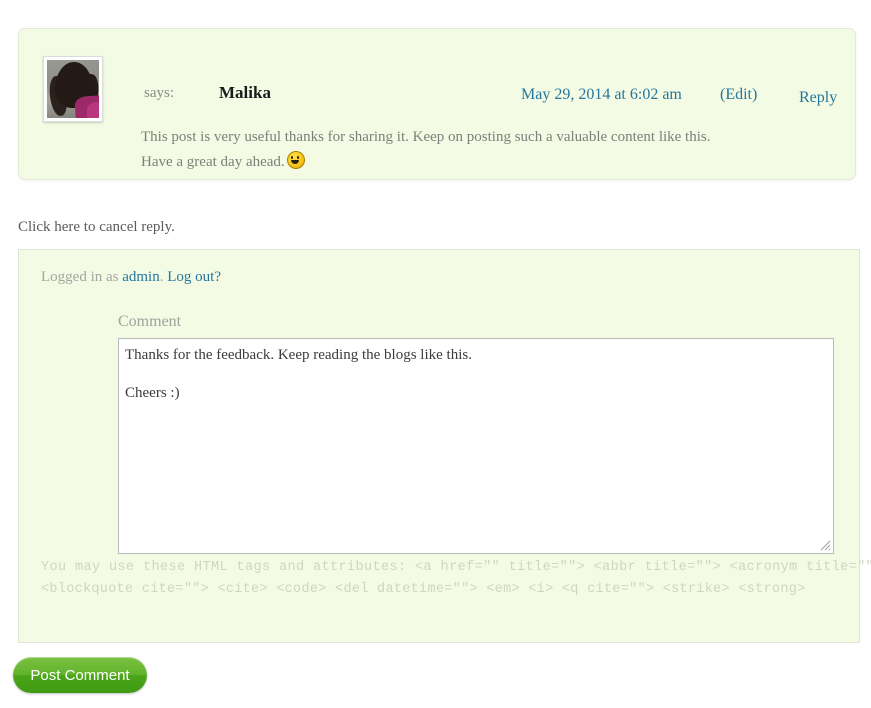  What do you see at coordinates (213, 162) in the screenshot?
I see `comment-body-line-2-text: Have a great day ahead.` at bounding box center [213, 162].